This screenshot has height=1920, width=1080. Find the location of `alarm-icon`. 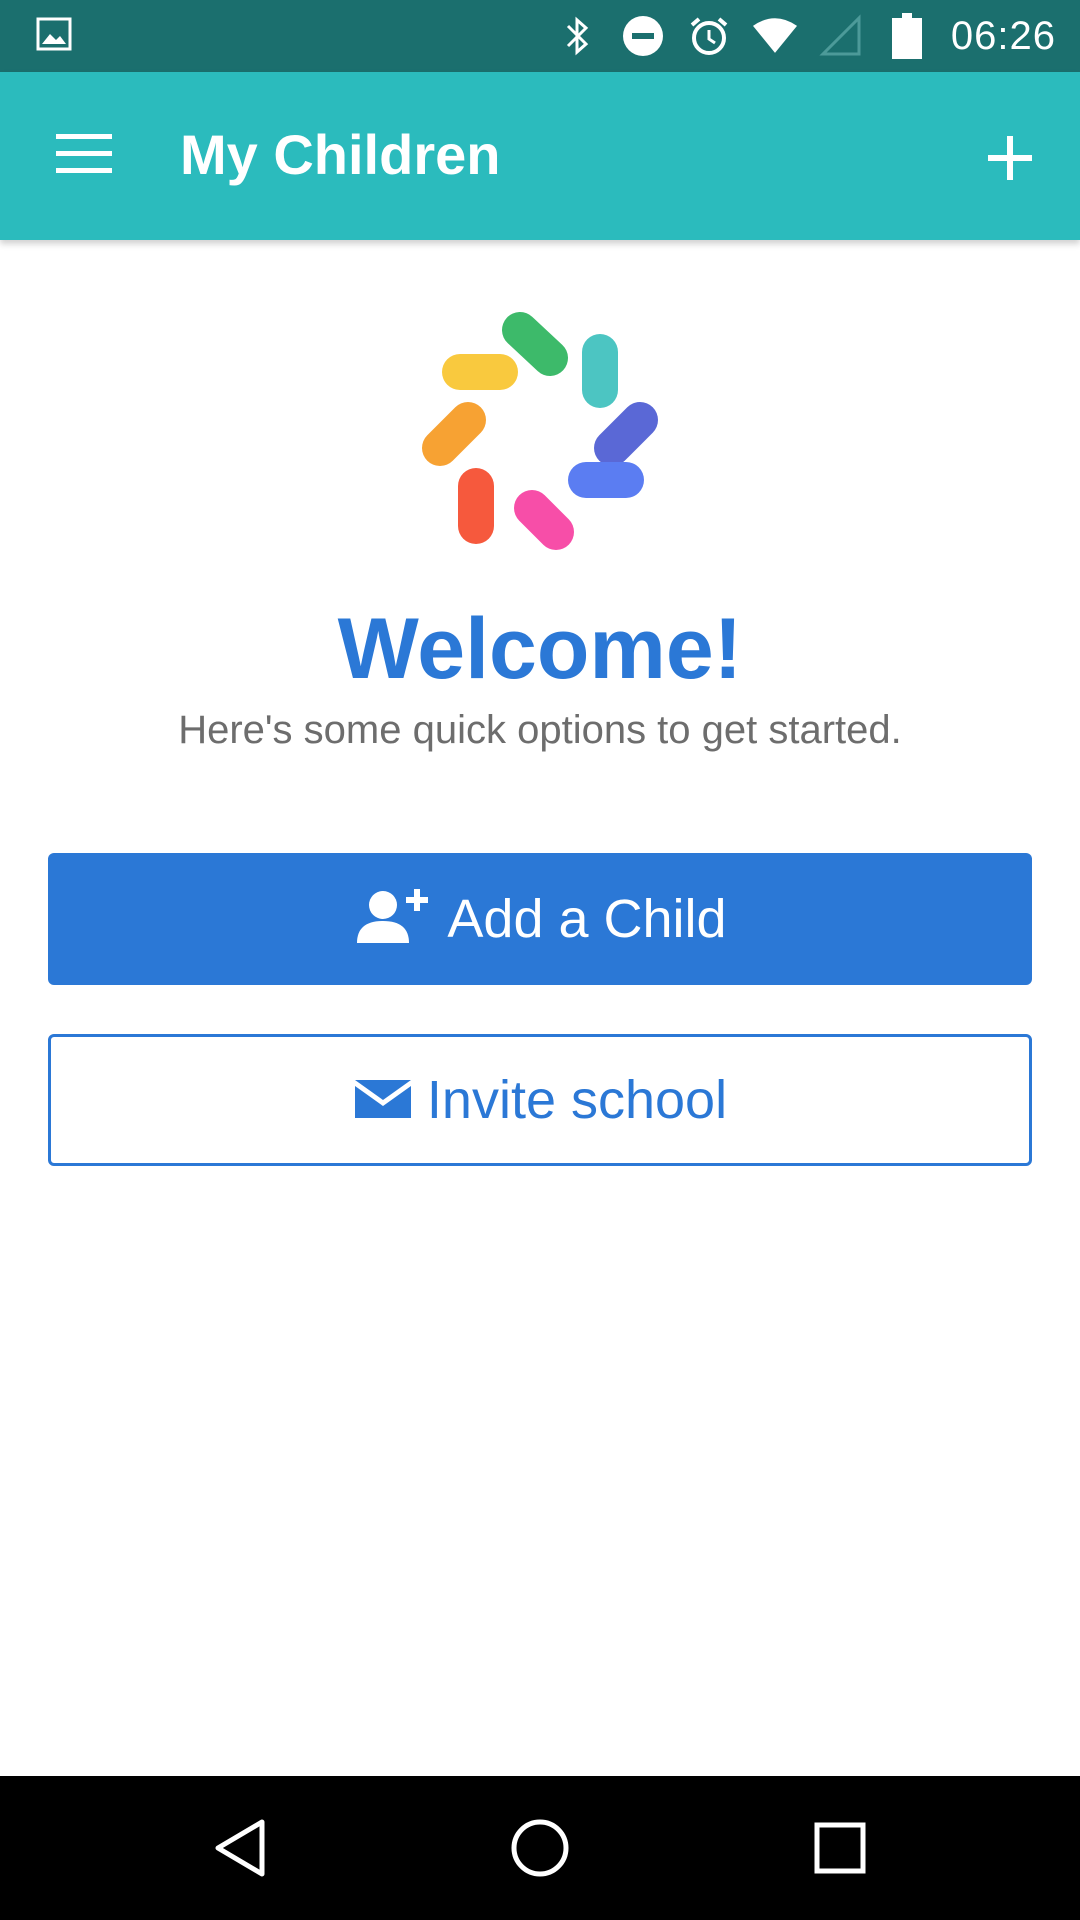

alarm-icon is located at coordinates (709, 36).